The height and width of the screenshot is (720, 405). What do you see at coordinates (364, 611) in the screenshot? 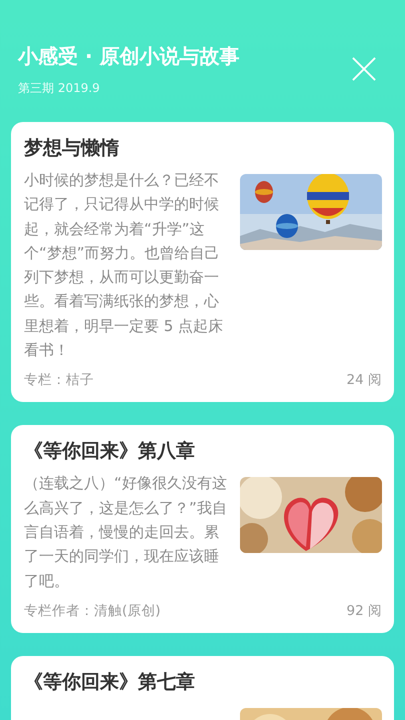
I see `read-count: 92 阅` at bounding box center [364, 611].